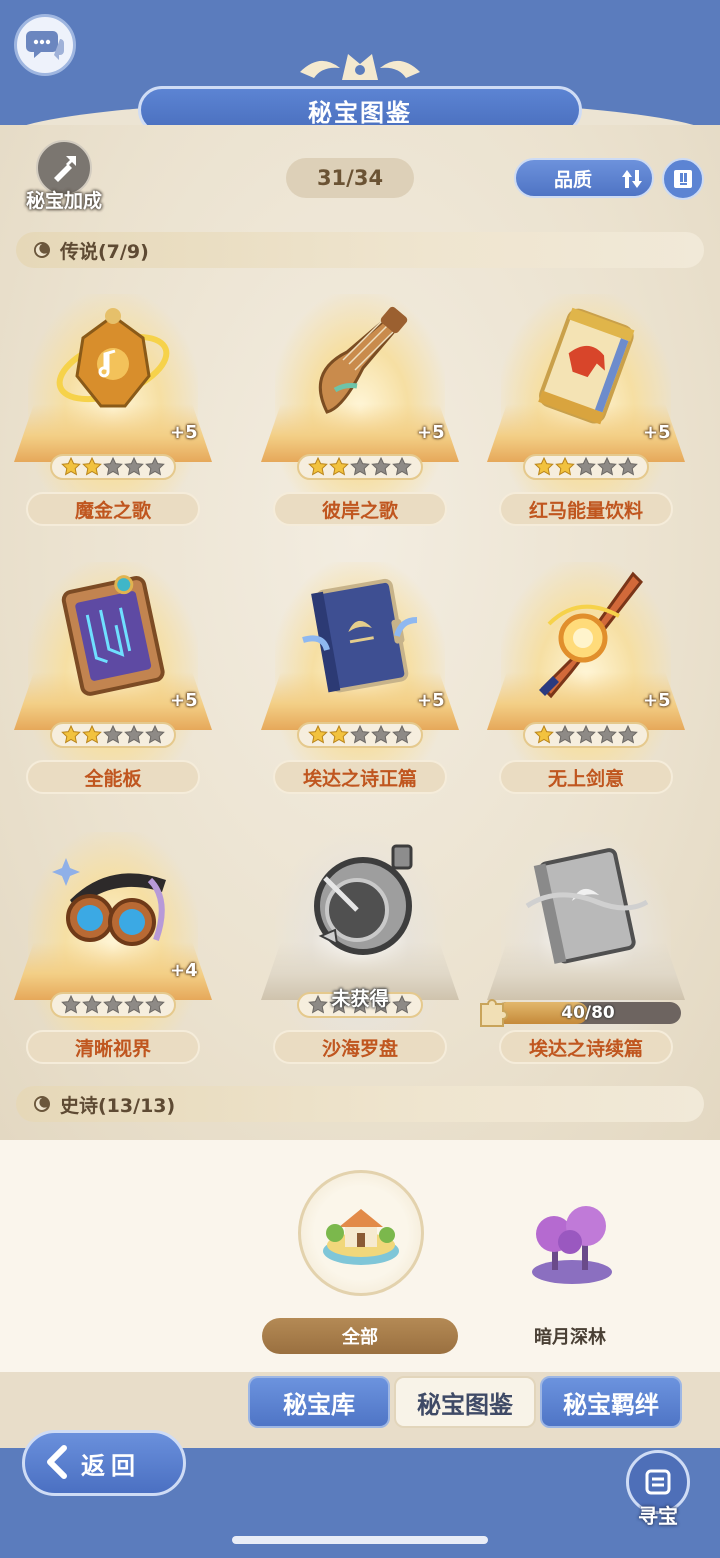 The height and width of the screenshot is (1558, 720). I want to click on title-crest-ornament, so click(360, 67).